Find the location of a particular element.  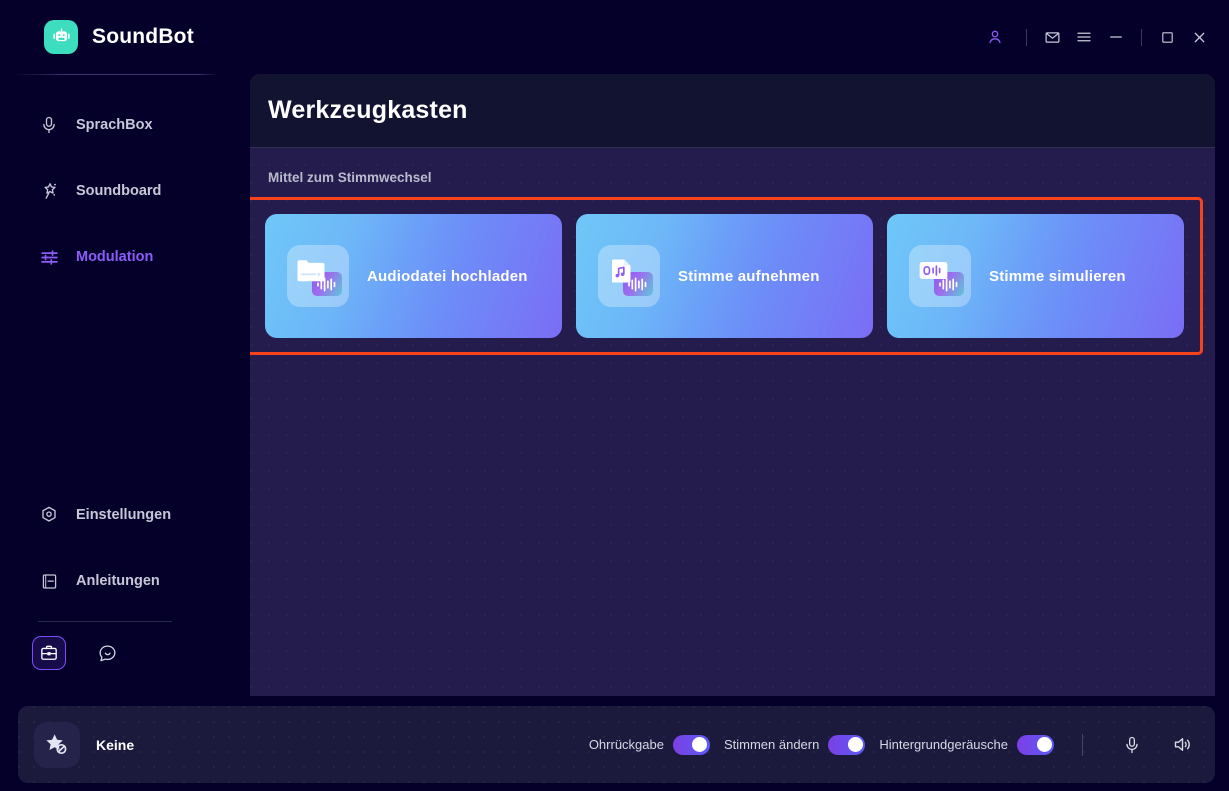

sidebar-item-anleitungen: Anleitungen is located at coordinates (116, 581).